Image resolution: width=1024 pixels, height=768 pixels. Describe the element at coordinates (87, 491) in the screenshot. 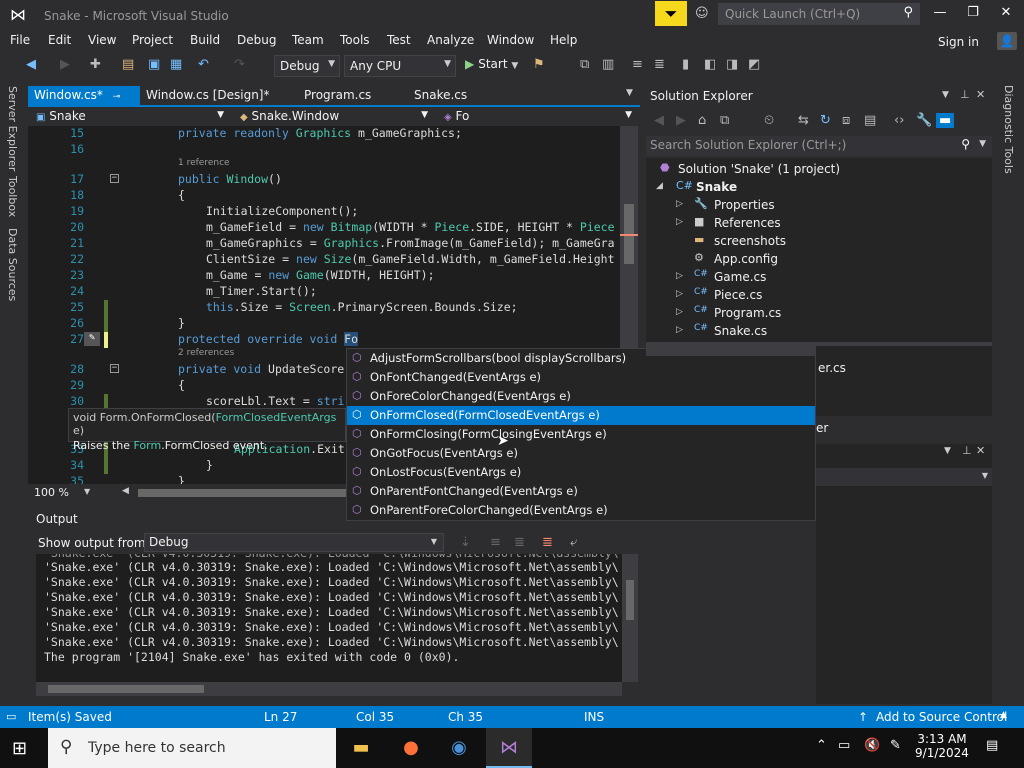

I see `chevron-down-icon: ▼` at that location.